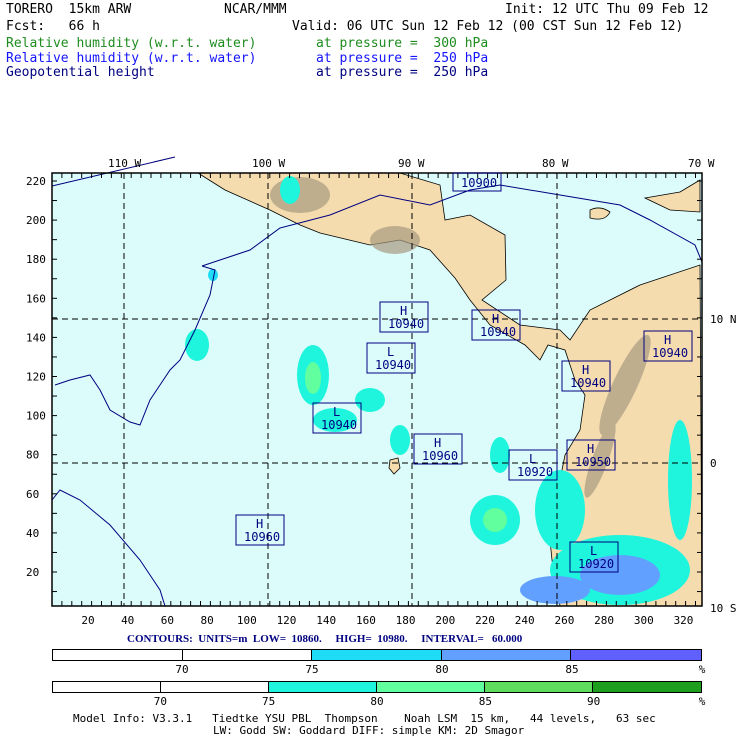 The height and width of the screenshot is (740, 740). Describe the element at coordinates (124, 163) in the screenshot. I see `lon-label: 110 W` at that location.